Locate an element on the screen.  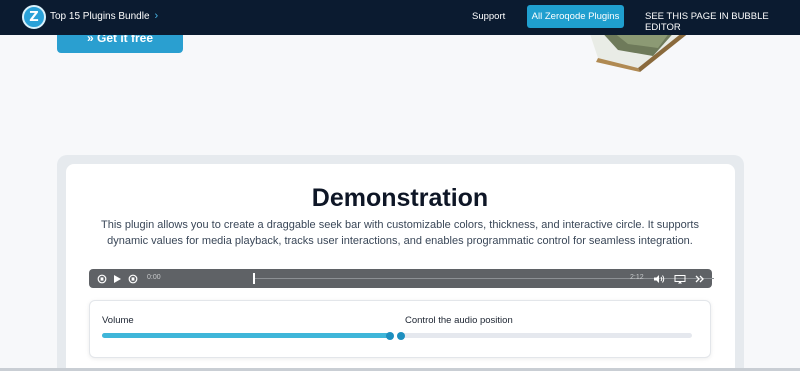
bubble-editor-link: SEE THIS PAGE IN BUBBLE EDITOR is located at coordinates (722, 22).